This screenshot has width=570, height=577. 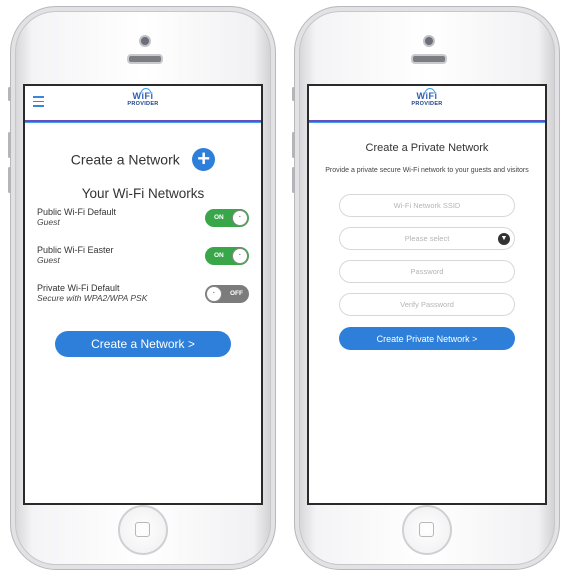 I want to click on add-network-icon: +, so click(x=204, y=159).